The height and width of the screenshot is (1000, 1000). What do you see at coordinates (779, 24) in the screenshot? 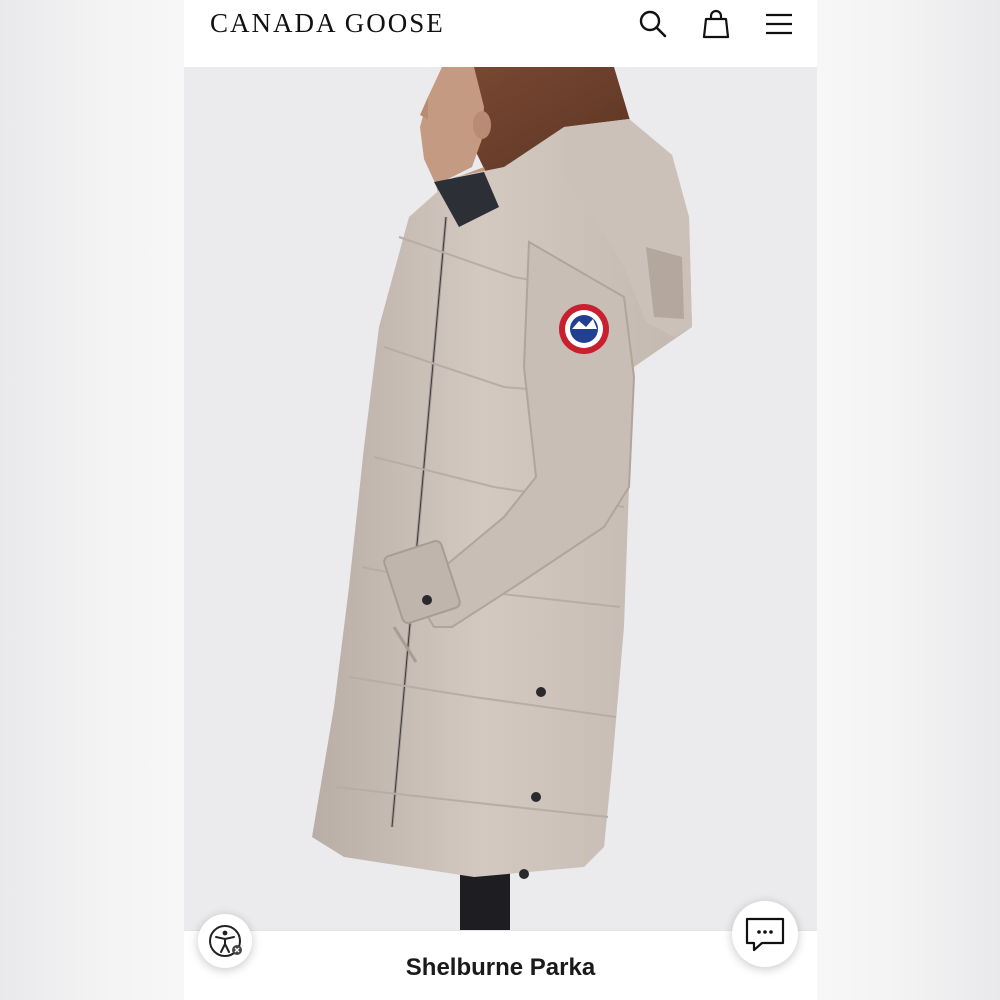
I see `hamburger-menu-icon` at bounding box center [779, 24].